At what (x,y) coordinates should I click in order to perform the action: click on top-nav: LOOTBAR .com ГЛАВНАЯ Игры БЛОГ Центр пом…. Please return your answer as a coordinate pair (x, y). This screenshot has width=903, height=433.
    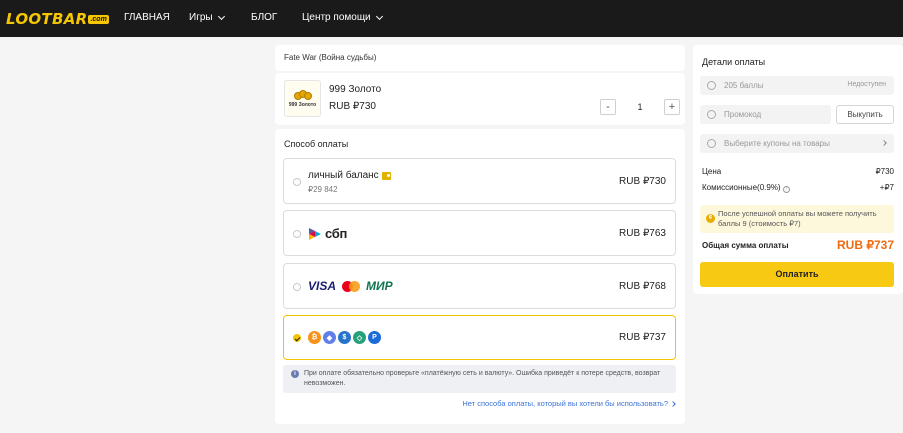
    Looking at the image, I should click on (451, 18).